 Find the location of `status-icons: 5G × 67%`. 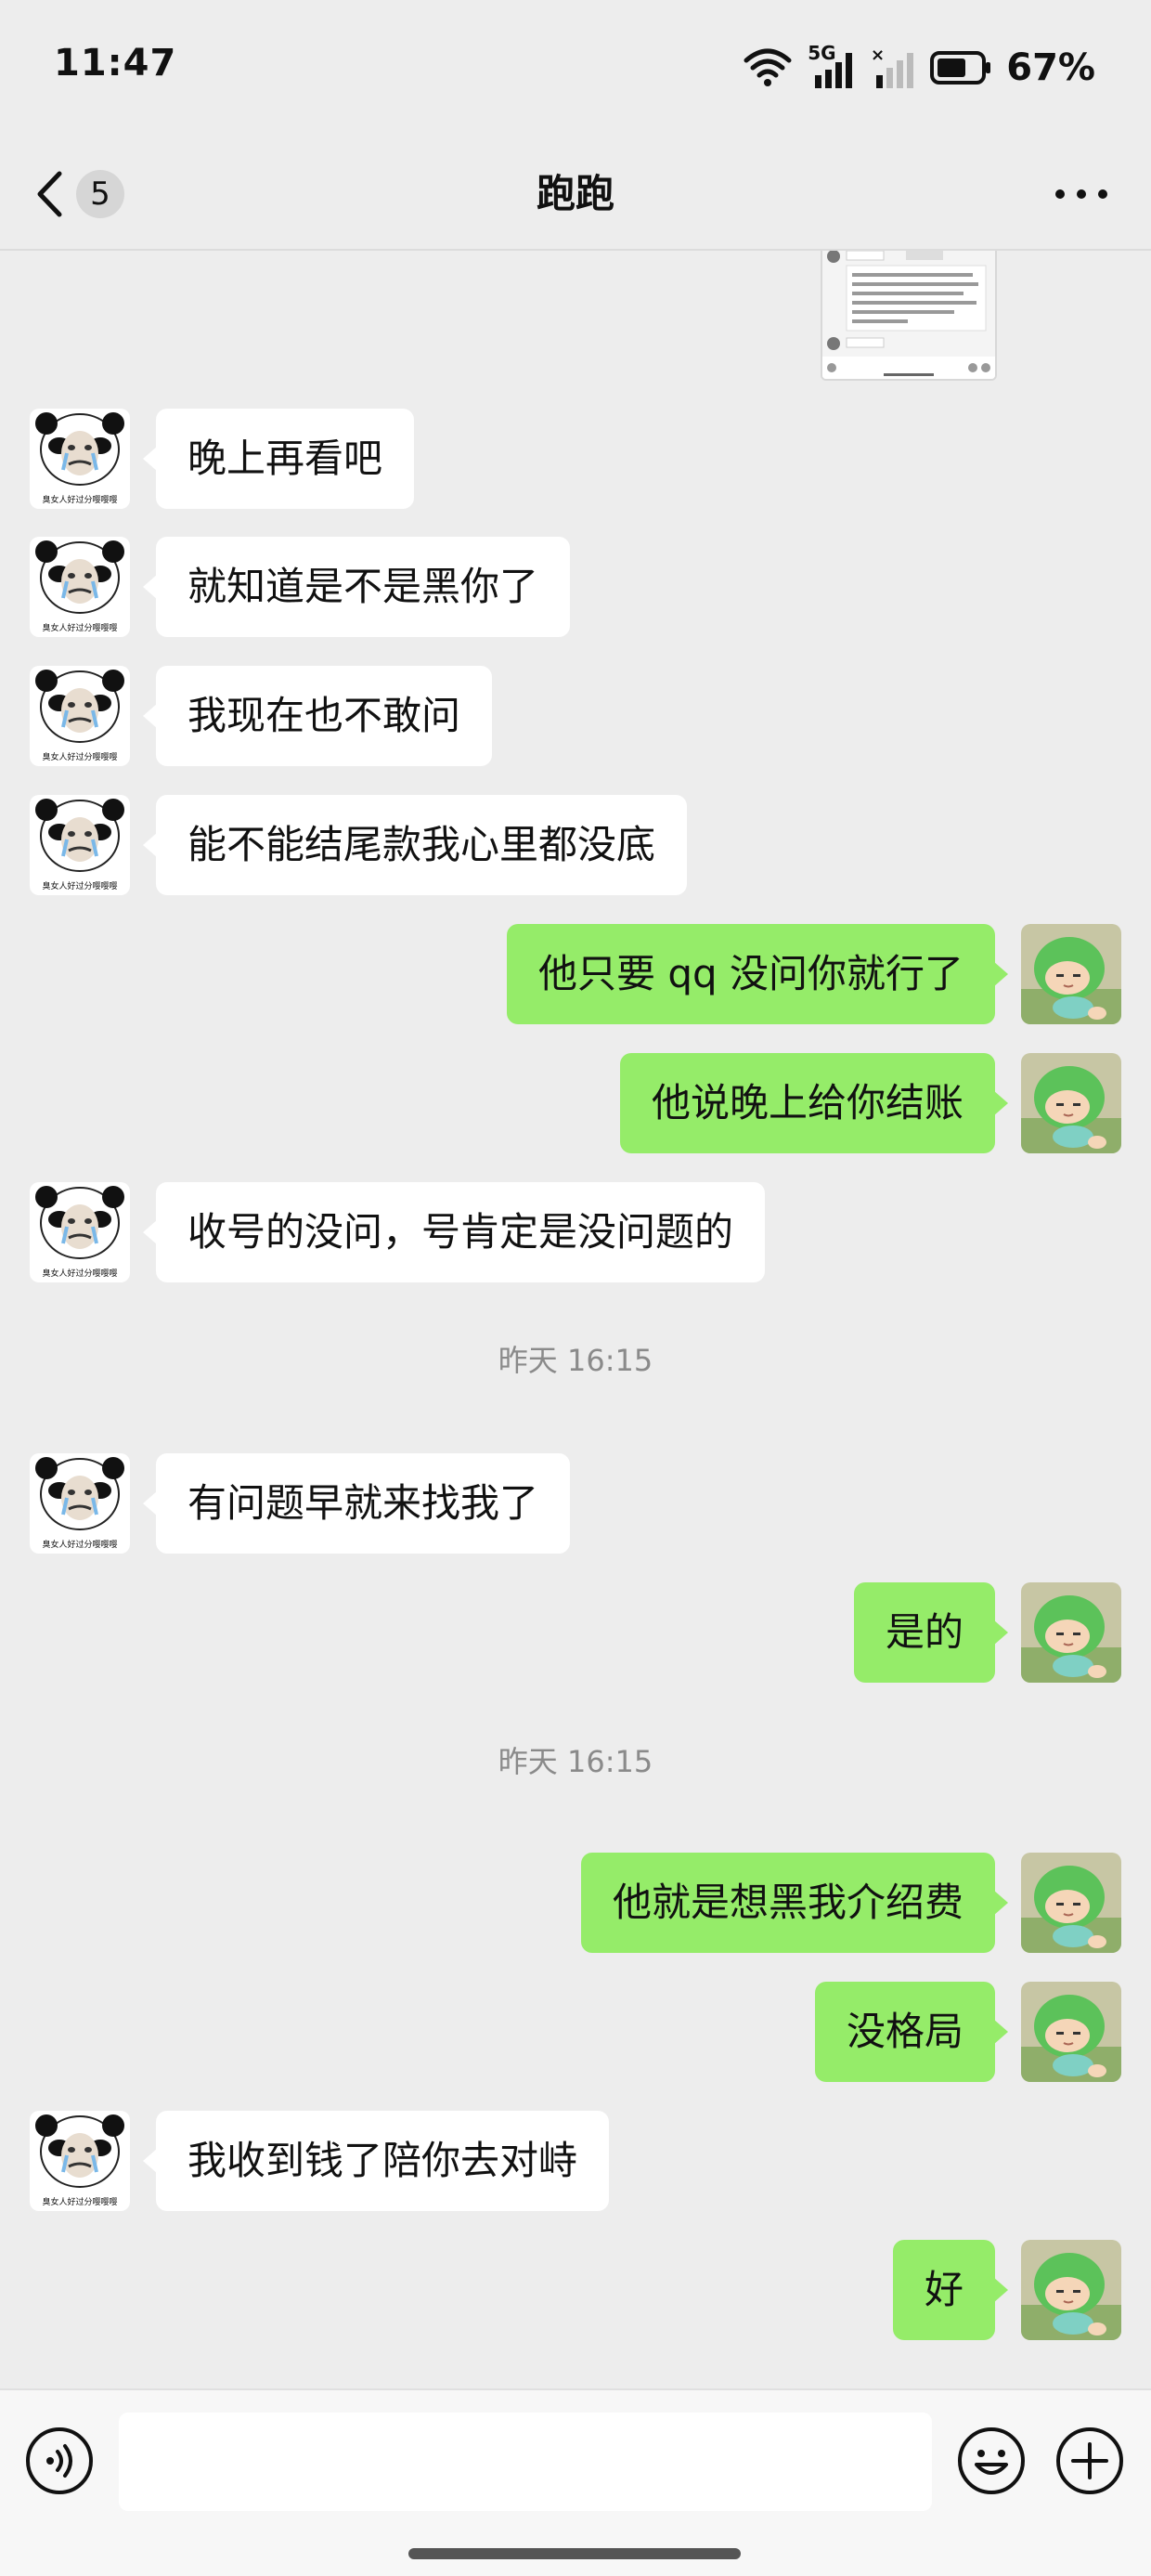

status-icons: 5G × 67% is located at coordinates (919, 66).